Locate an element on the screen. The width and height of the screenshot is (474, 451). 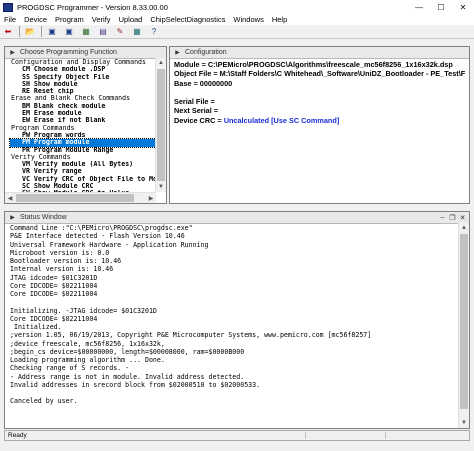
config-key: Base = is located at coordinates (187, 83).